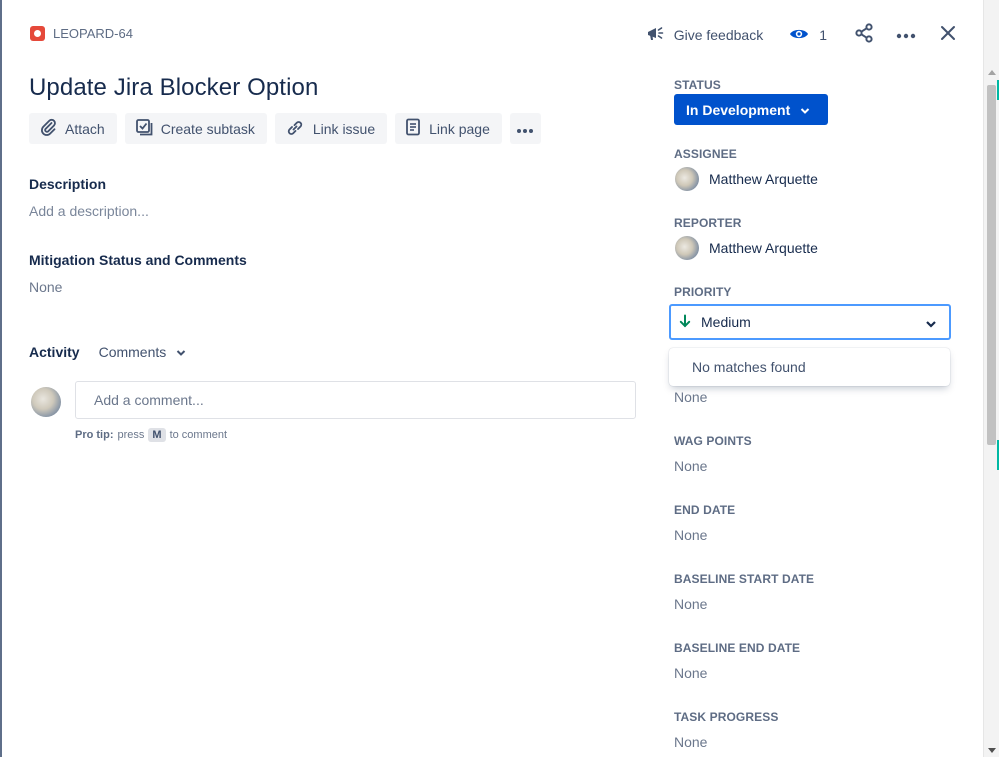 Image resolution: width=999 pixels, height=757 pixels. I want to click on bug-icon, so click(37, 33).